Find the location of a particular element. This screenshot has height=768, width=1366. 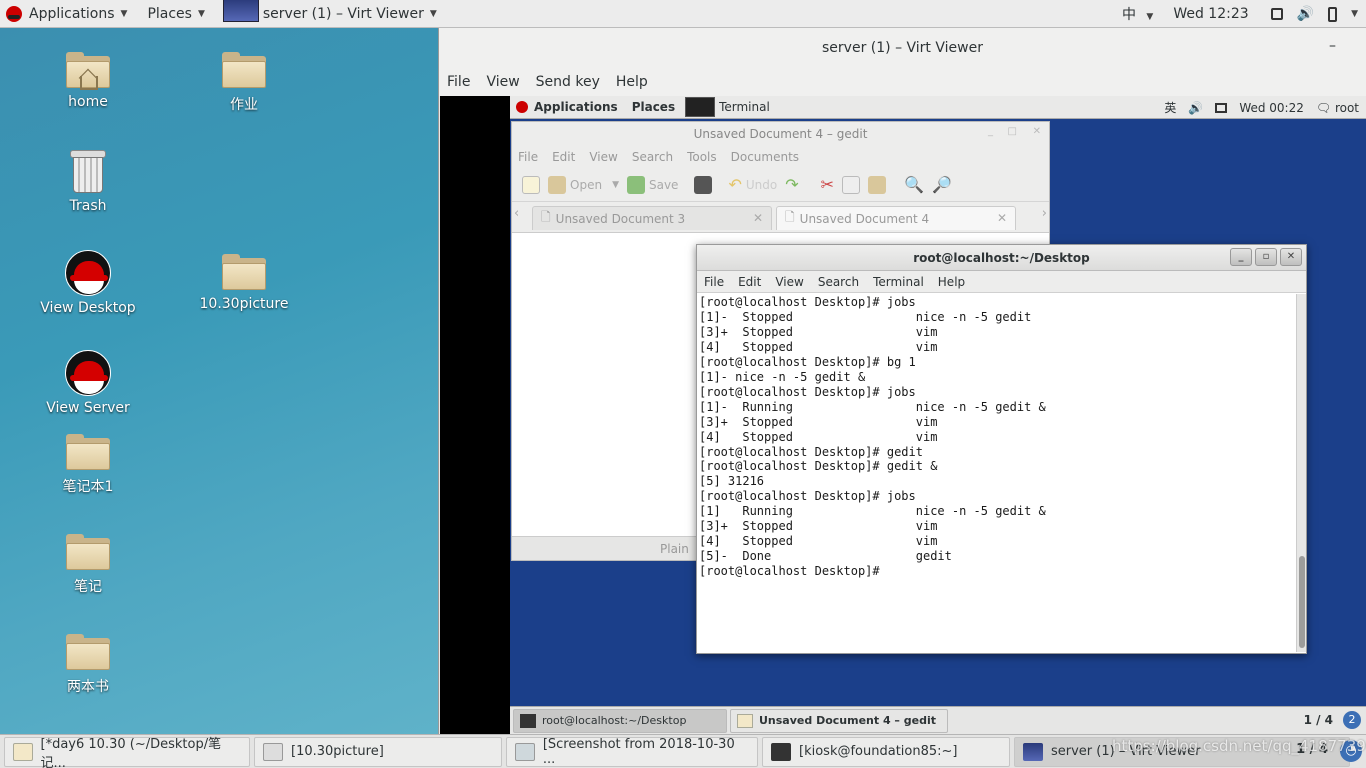

desktop-icon-two-books: 两本书 is located at coordinates (88, 665).